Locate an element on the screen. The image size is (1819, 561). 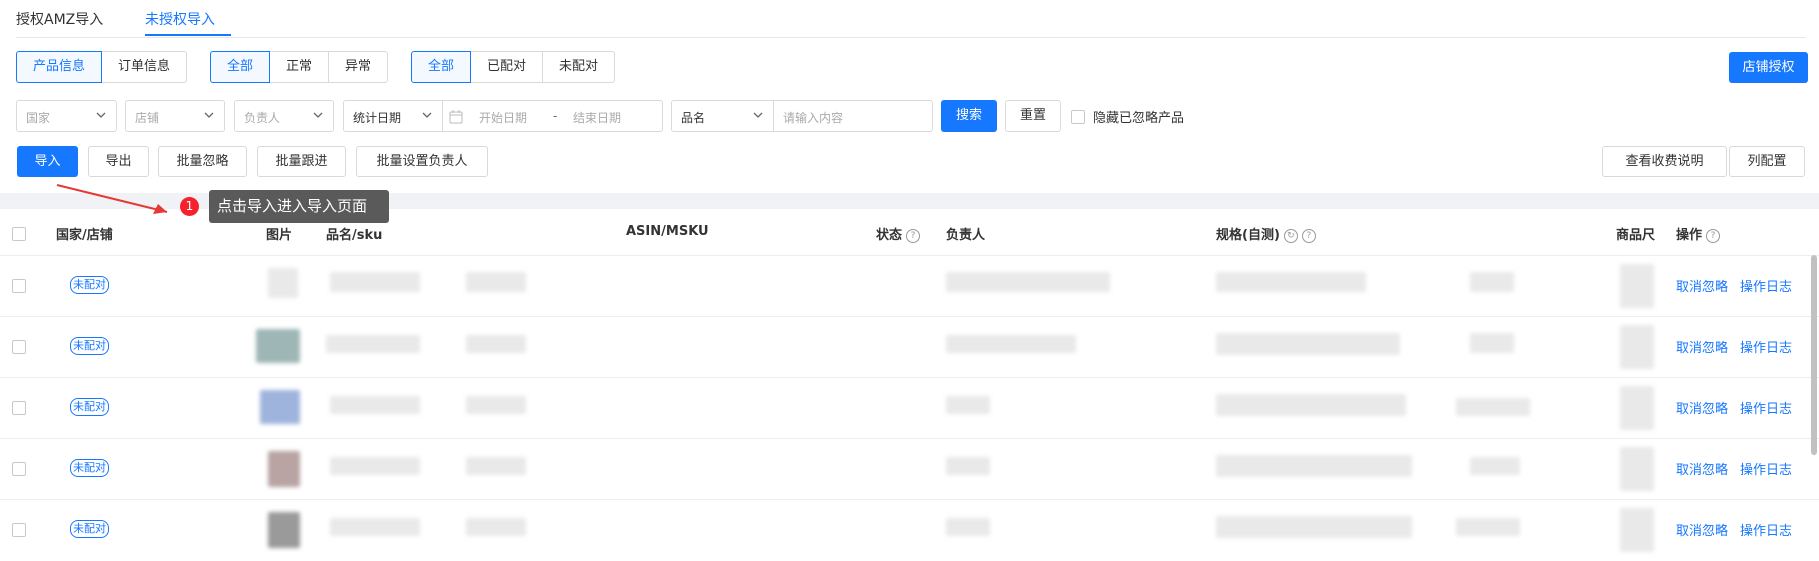
keyword-input: 请输入内容 is located at coordinates (853, 116).